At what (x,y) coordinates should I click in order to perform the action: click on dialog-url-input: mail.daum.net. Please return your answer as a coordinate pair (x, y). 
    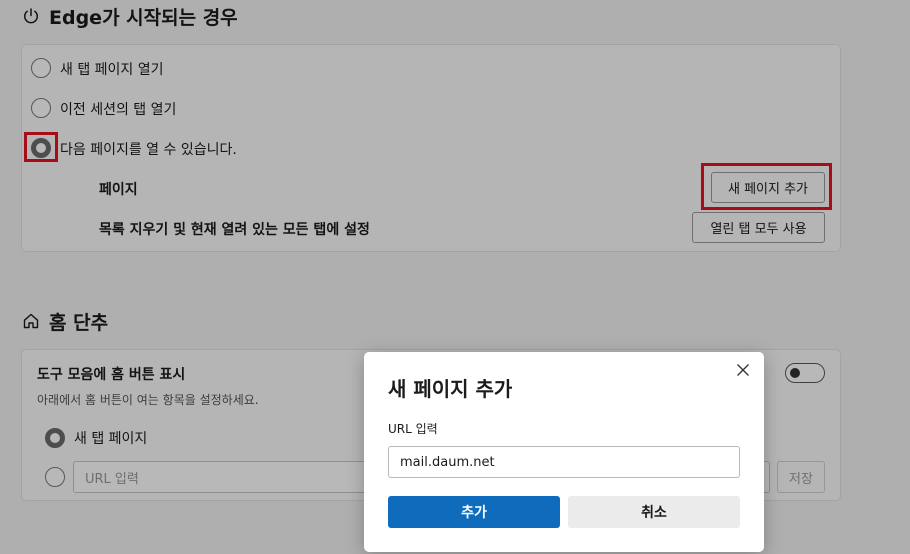
    Looking at the image, I should click on (564, 462).